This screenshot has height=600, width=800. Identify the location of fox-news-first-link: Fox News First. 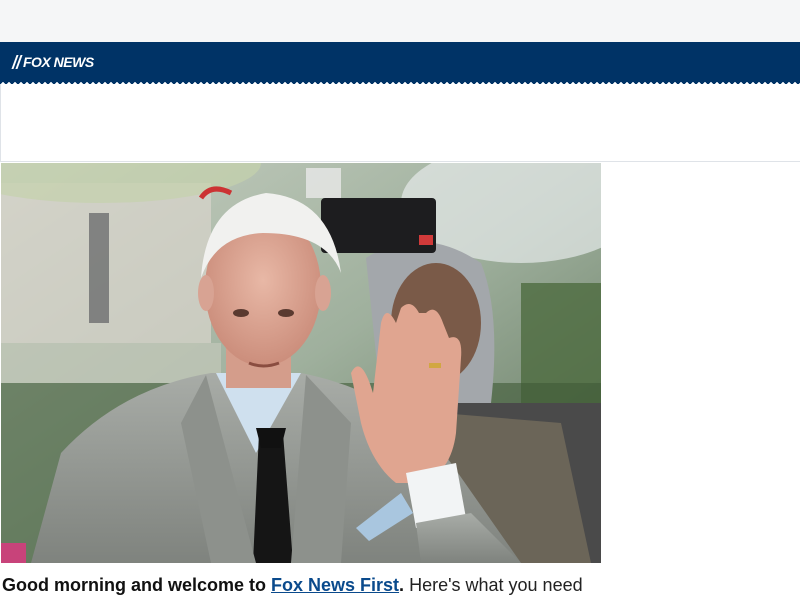
(335, 585).